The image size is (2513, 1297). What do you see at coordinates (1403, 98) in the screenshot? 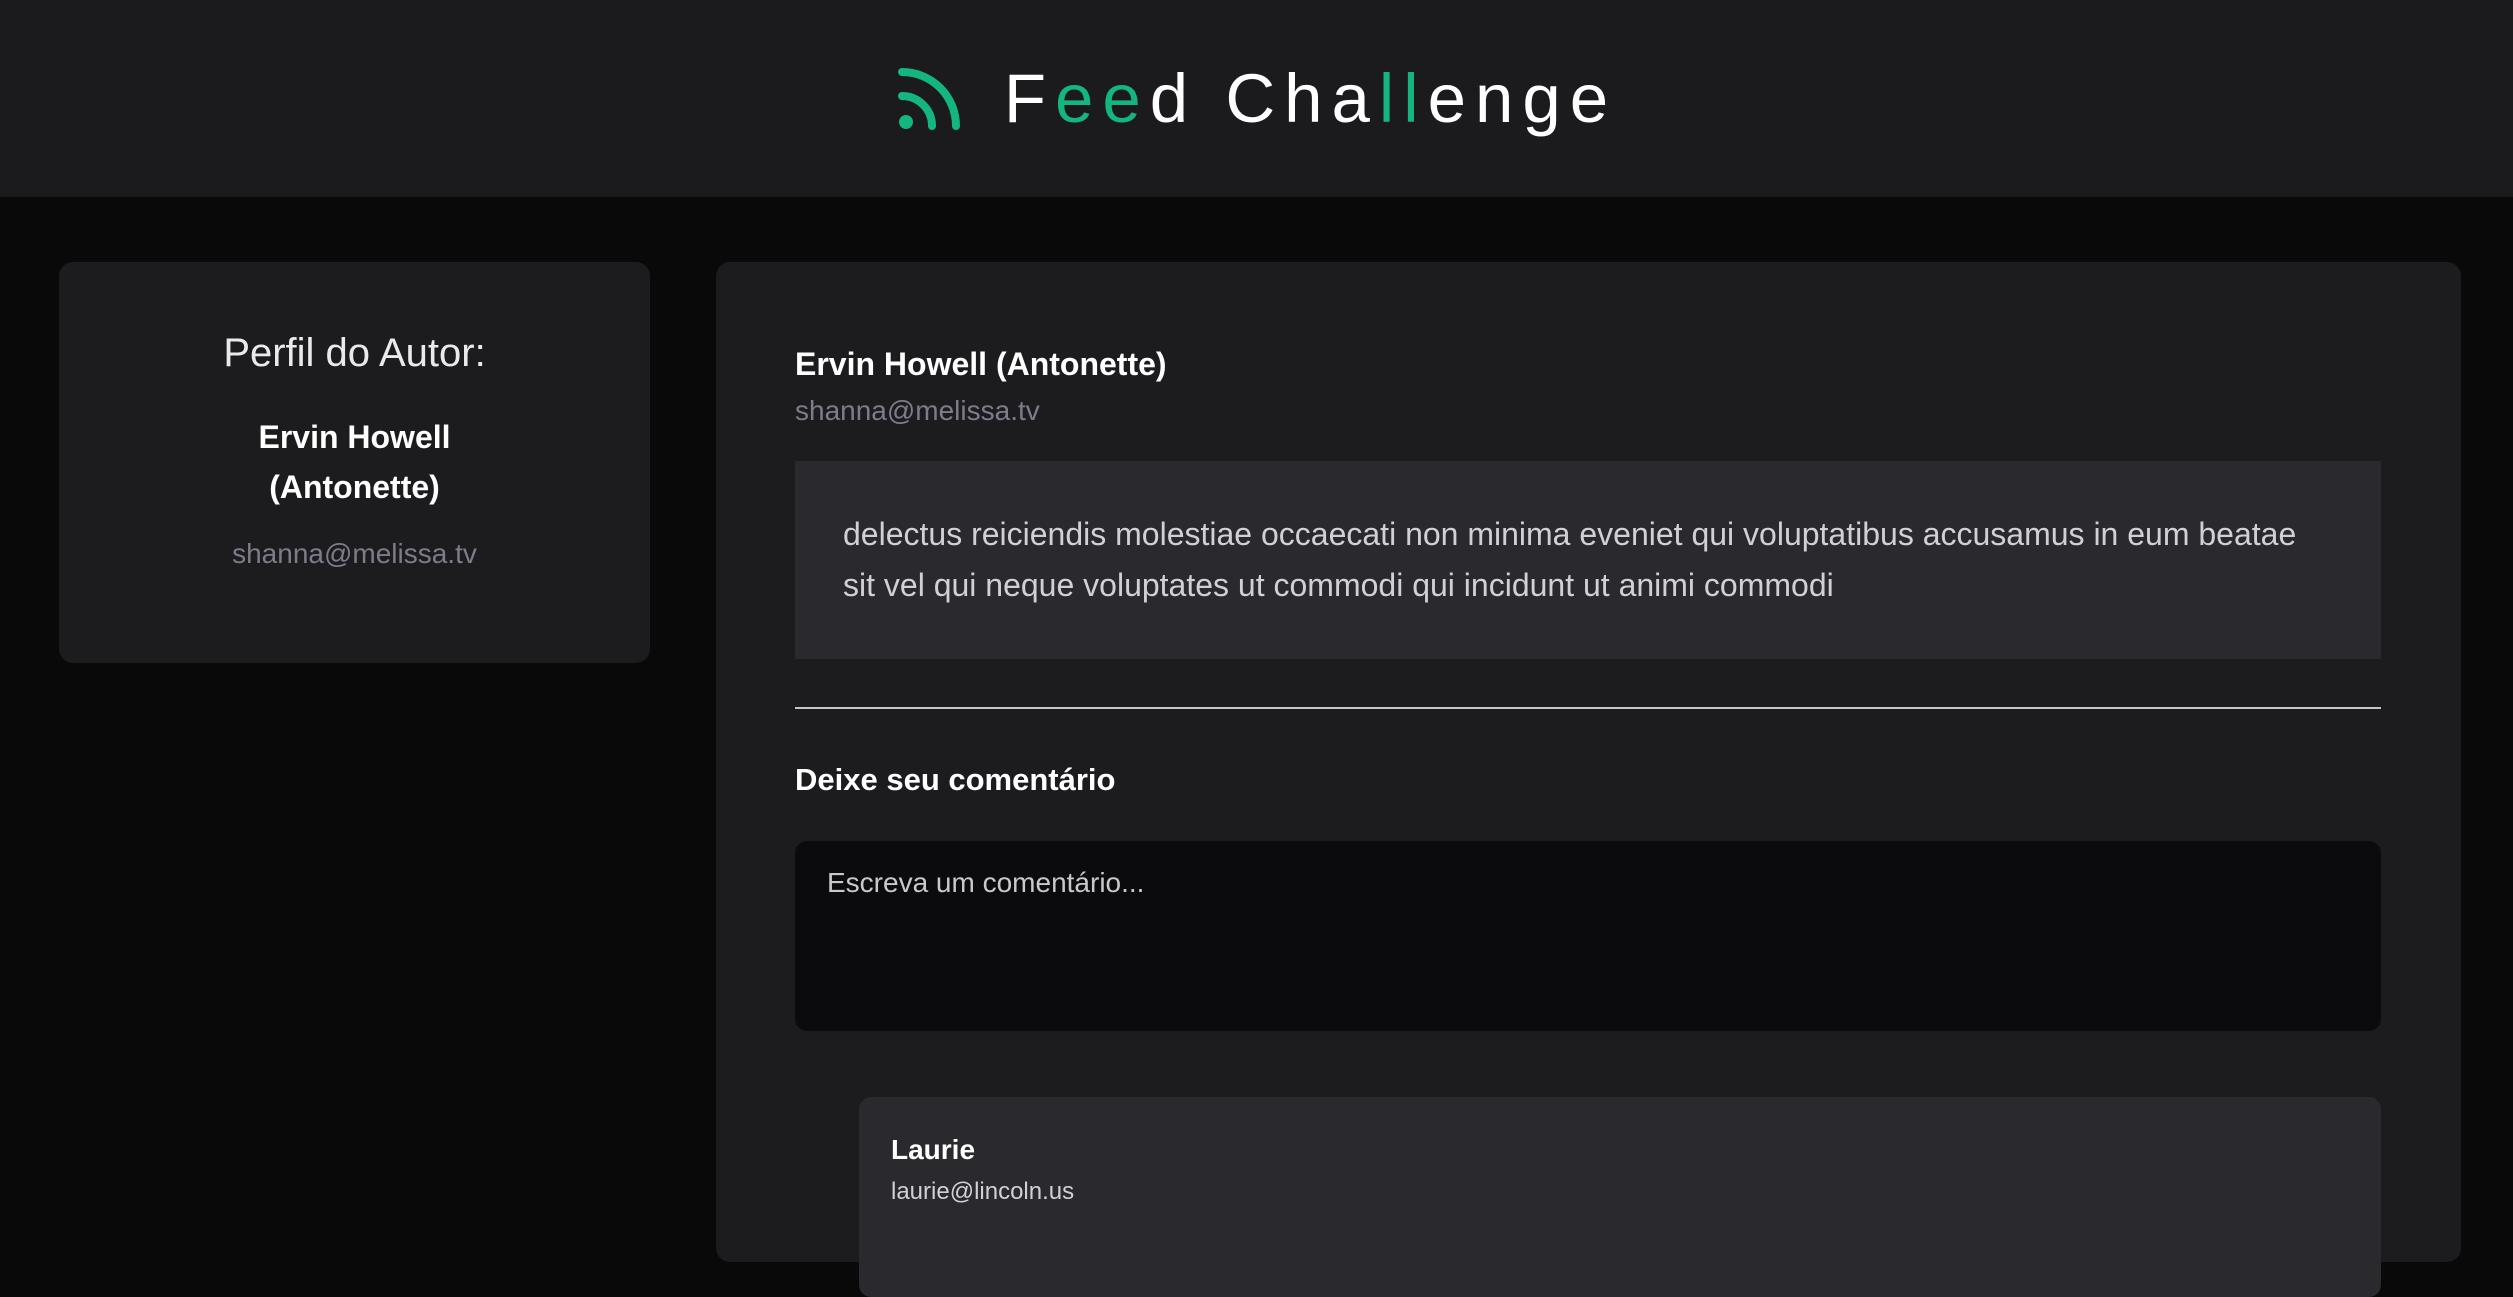
I see `app-title-part: ll` at bounding box center [1403, 98].